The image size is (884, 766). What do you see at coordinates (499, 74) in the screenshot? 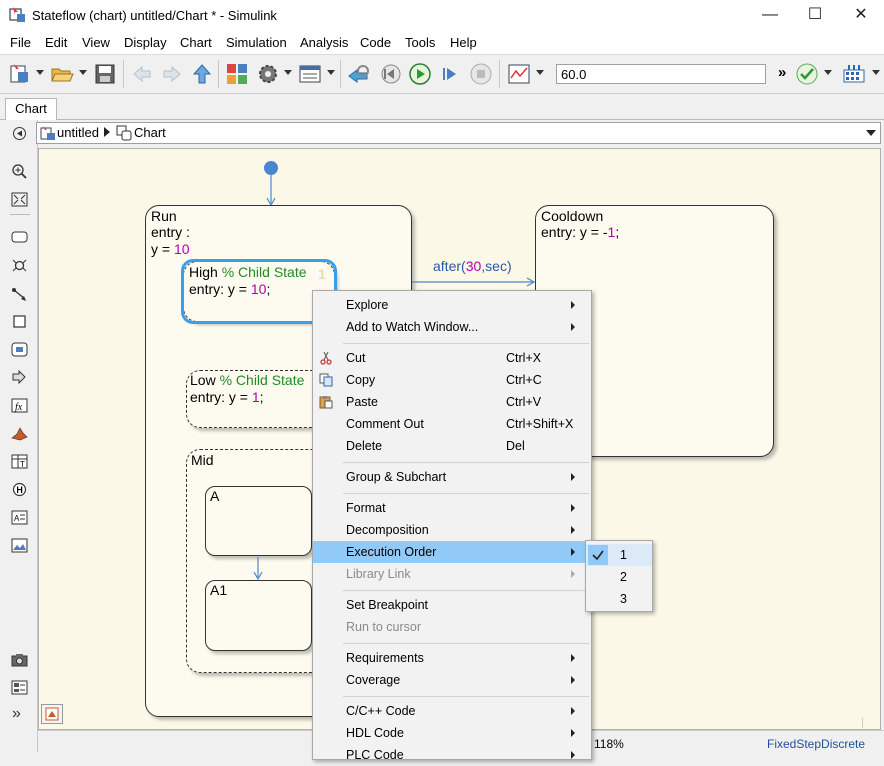
I see `toolbar-separator` at bounding box center [499, 74].